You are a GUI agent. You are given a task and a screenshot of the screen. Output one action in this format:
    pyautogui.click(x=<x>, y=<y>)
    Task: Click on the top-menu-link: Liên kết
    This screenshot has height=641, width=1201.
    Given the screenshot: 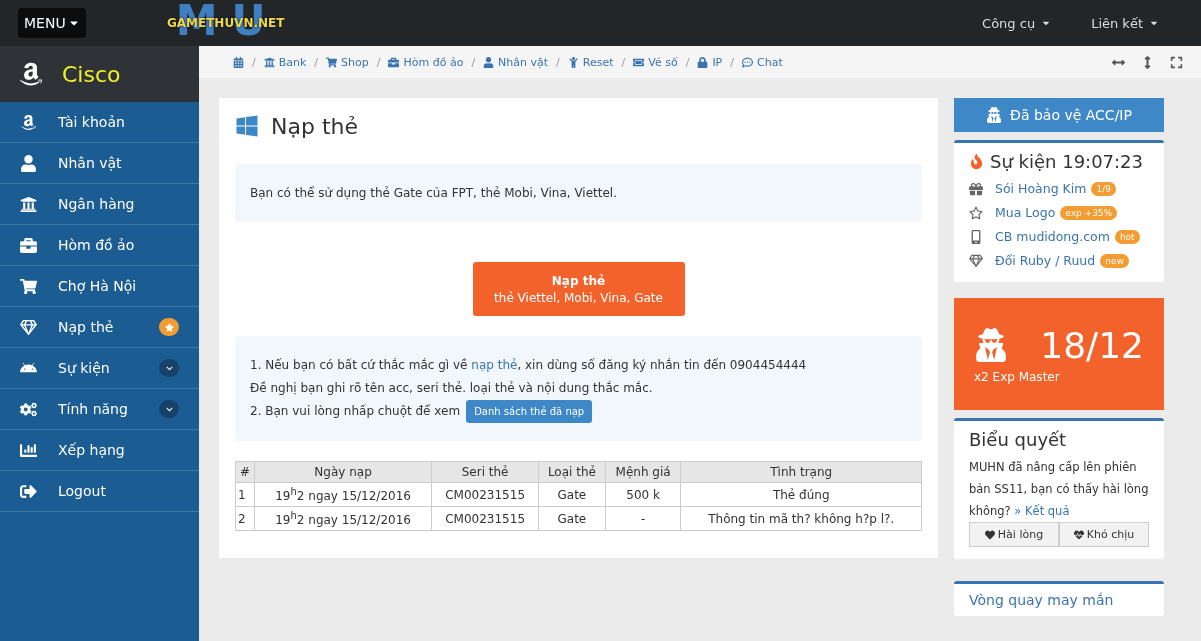 What is the action you would take?
    pyautogui.click(x=1125, y=23)
    